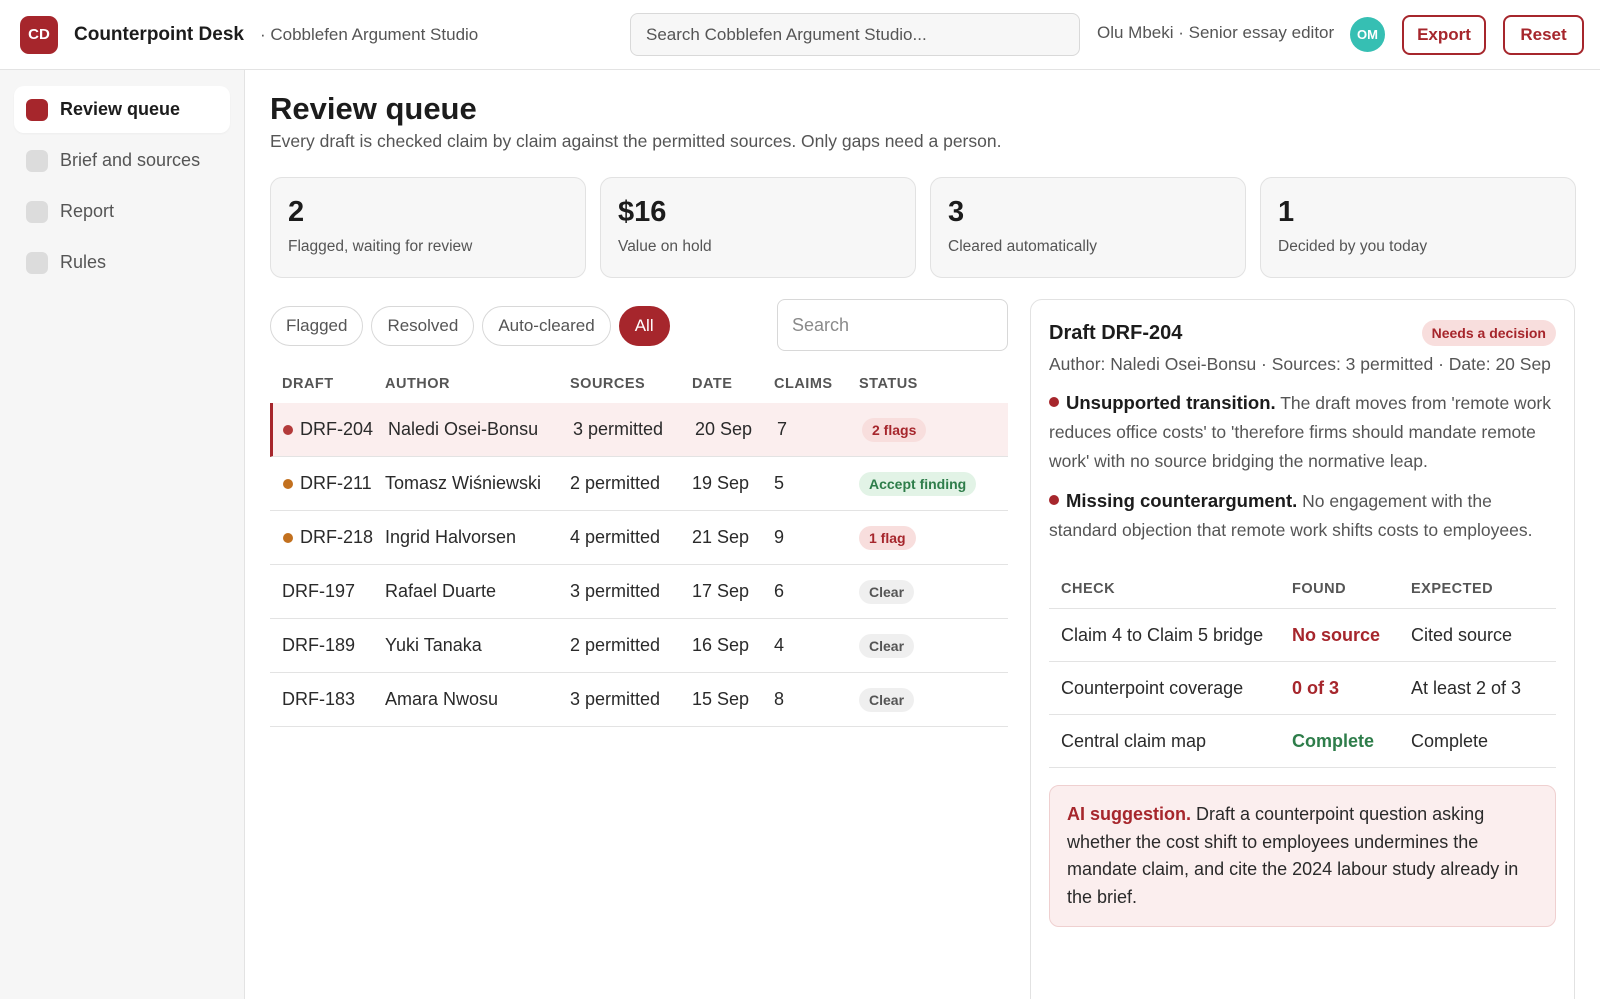 This screenshot has width=1600, height=999. What do you see at coordinates (37, 211) in the screenshot?
I see `report-icon` at bounding box center [37, 211].